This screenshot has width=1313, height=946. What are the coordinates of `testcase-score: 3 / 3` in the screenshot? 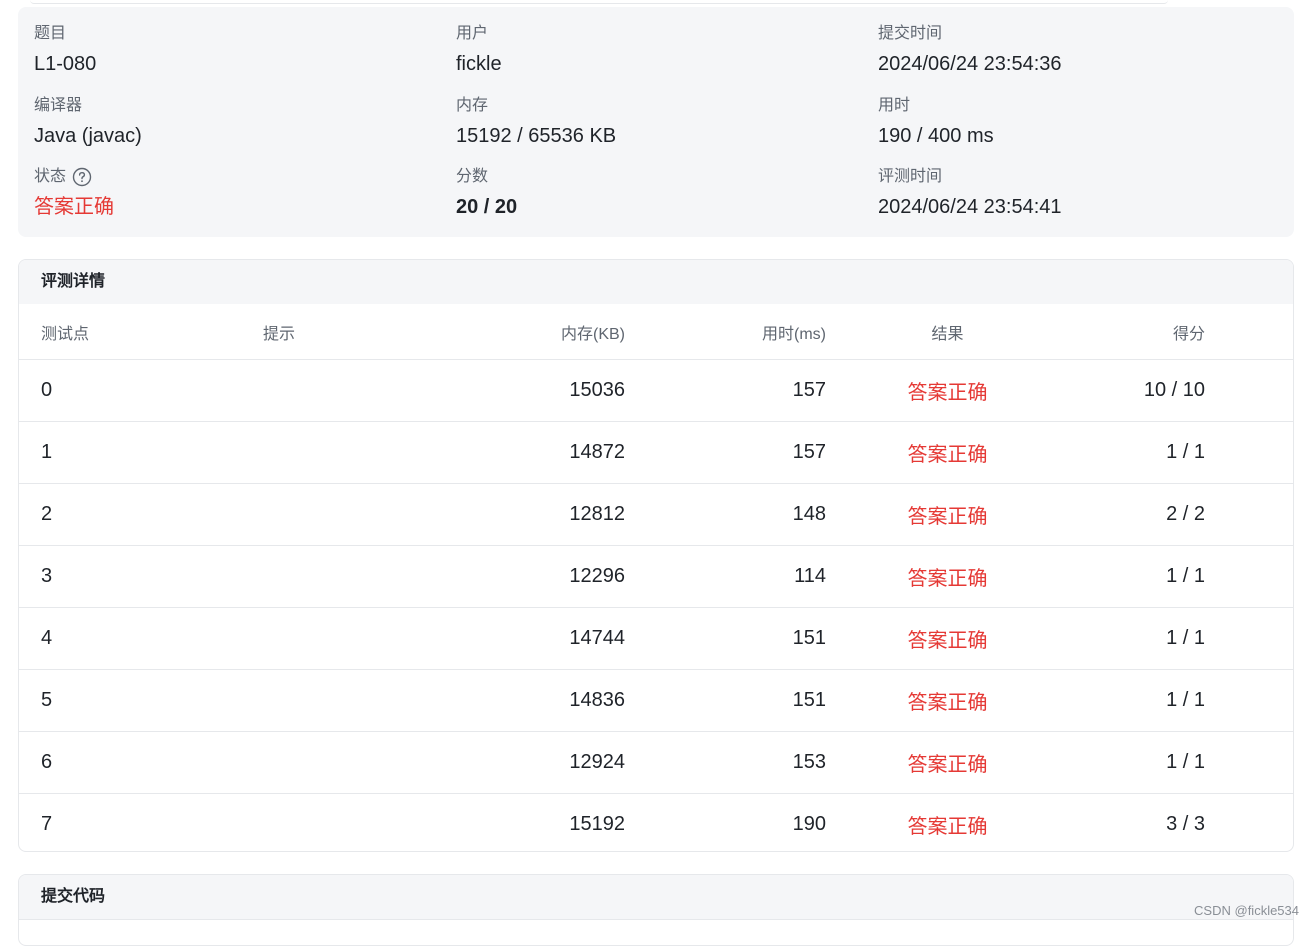 It's located at (1185, 824).